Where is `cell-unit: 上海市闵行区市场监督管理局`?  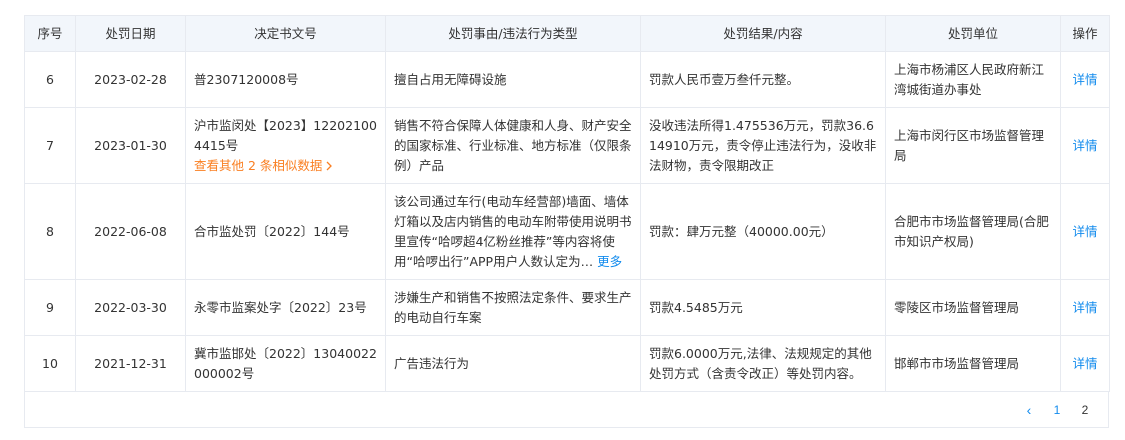 cell-unit: 上海市闵行区市场监督管理局 is located at coordinates (973, 145).